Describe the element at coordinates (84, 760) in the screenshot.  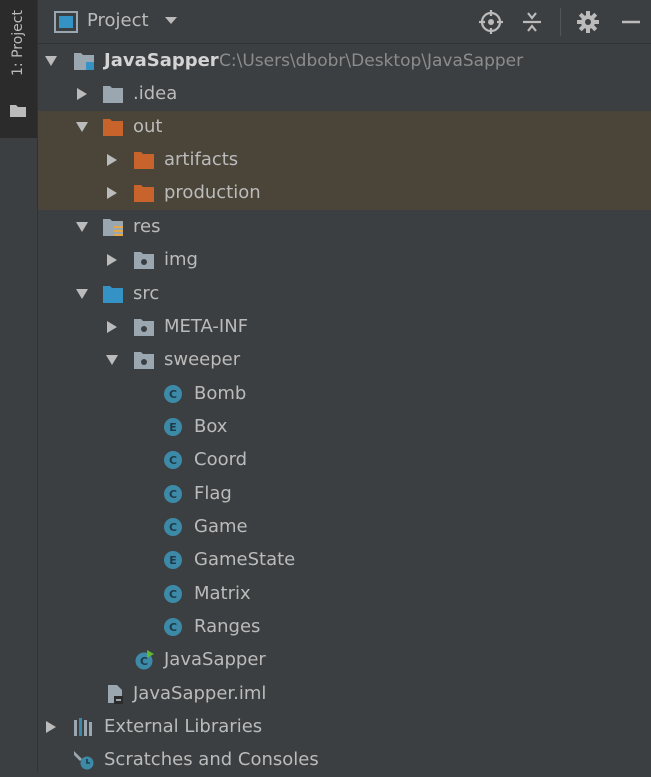
I see `scratches-icon` at that location.